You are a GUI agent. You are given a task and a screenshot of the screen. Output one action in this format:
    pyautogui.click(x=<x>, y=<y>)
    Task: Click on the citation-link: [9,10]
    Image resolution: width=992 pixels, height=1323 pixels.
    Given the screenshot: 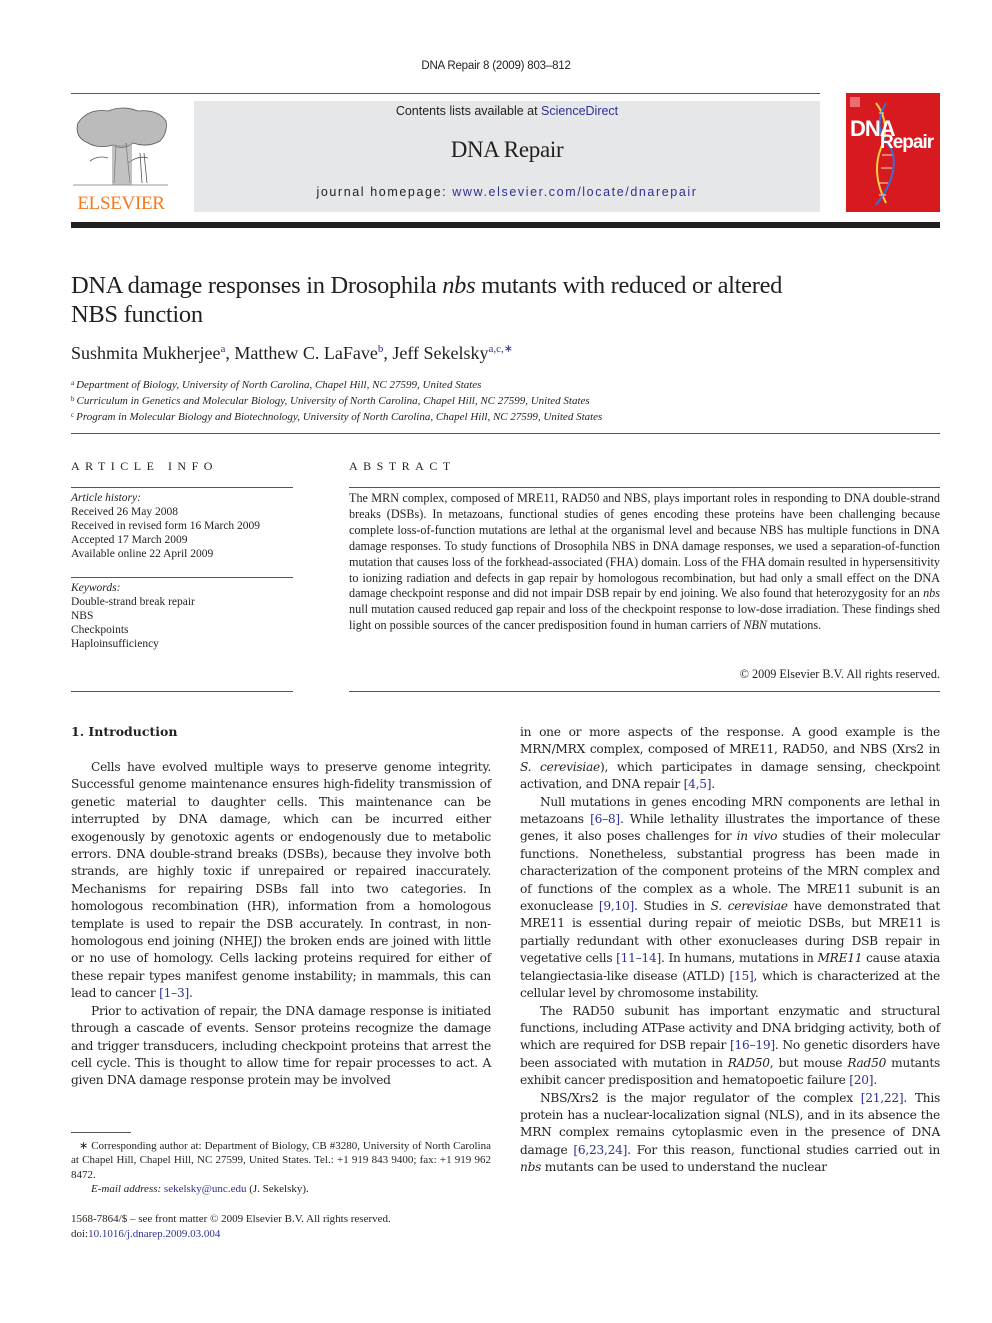 What is the action you would take?
    pyautogui.click(x=616, y=906)
    